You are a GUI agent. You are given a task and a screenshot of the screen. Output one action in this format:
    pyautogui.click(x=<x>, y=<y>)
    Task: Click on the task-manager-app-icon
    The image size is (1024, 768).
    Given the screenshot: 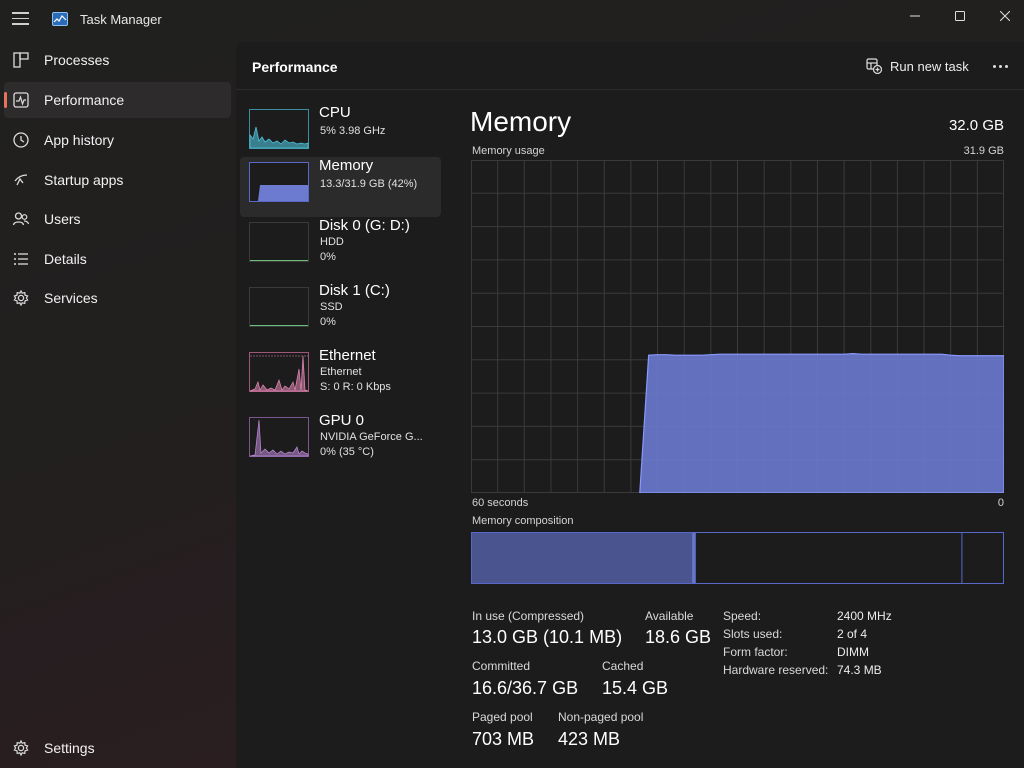 What is the action you would take?
    pyautogui.click(x=60, y=19)
    